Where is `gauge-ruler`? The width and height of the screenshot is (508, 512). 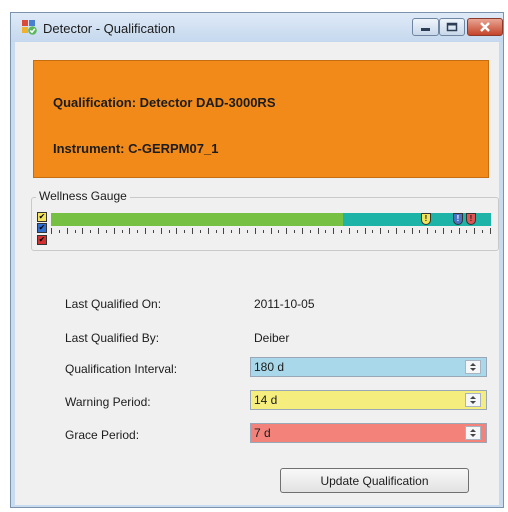 gauge-ruler is located at coordinates (271, 232).